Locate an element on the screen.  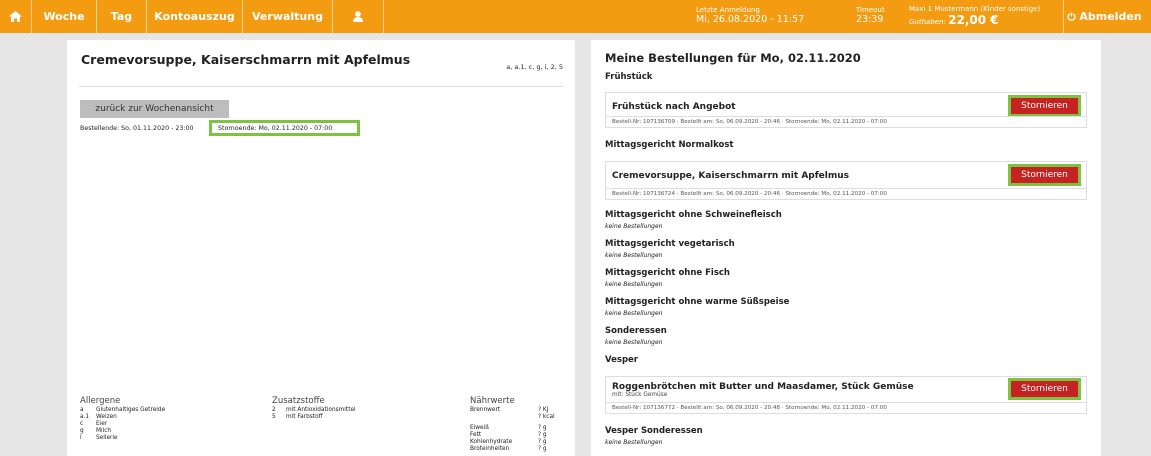
nutrient-name: Brennwert is located at coordinates (485, 410).